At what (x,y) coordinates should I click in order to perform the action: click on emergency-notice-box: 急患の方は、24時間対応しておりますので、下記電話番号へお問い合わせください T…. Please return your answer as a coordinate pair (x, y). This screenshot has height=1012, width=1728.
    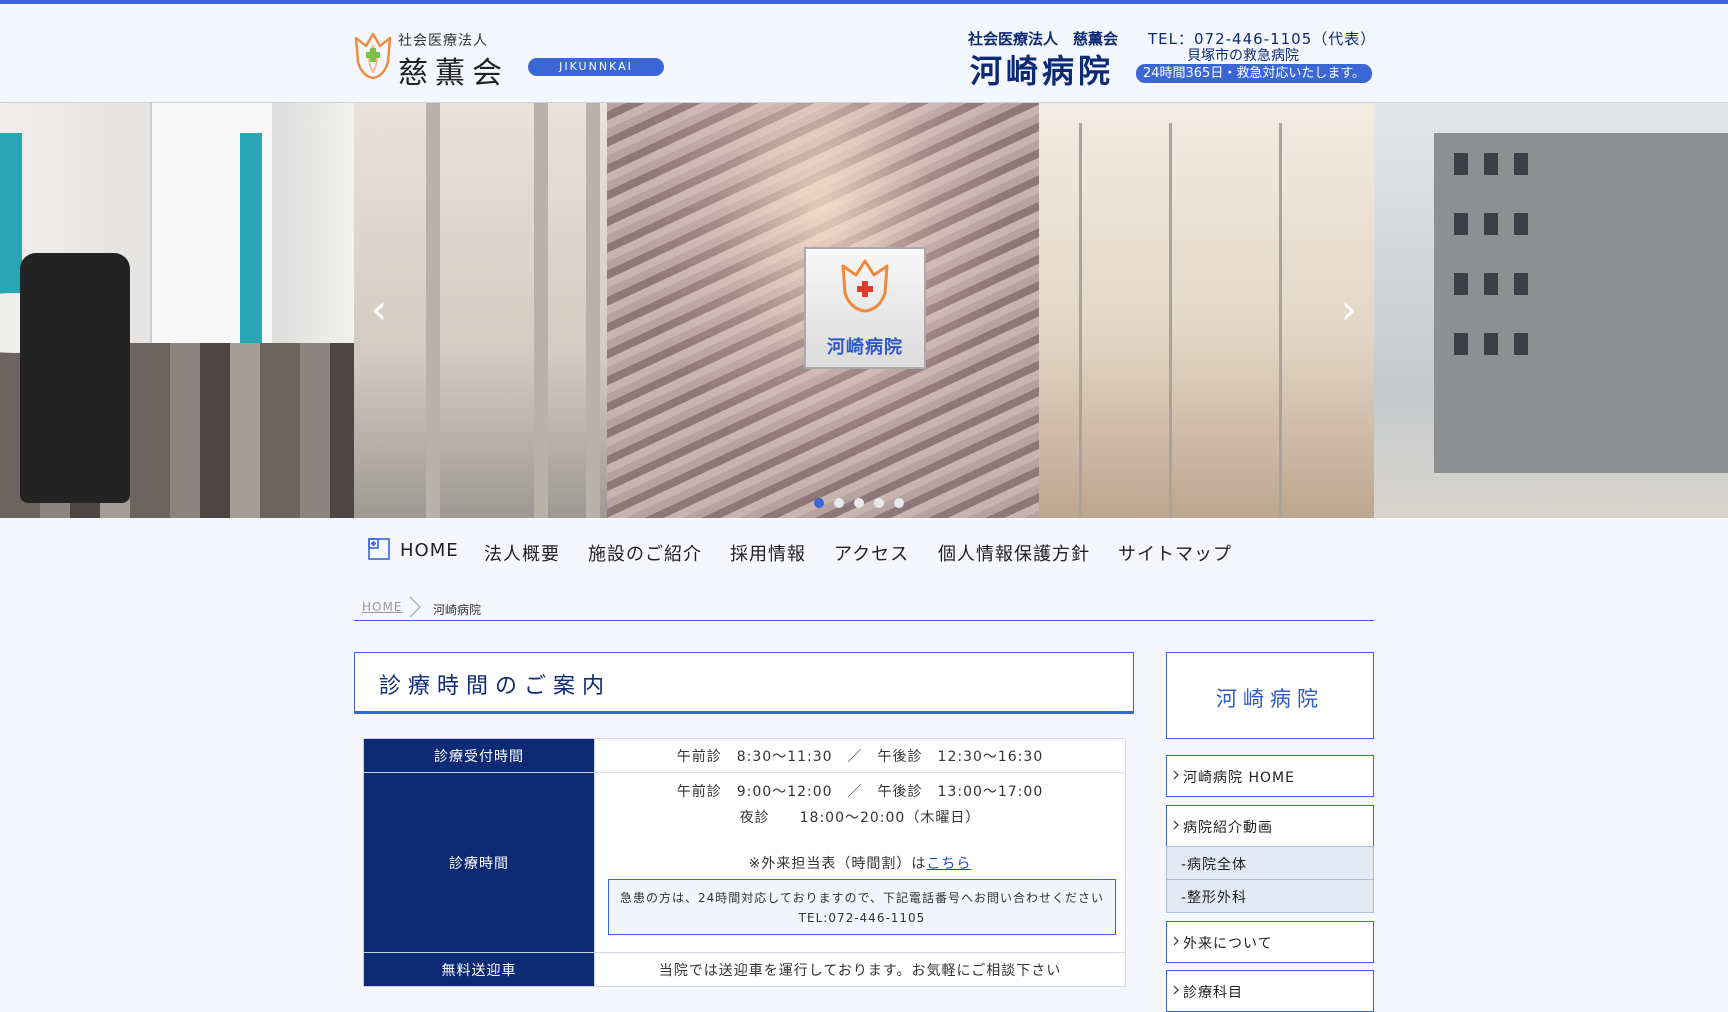
    Looking at the image, I should click on (862, 907).